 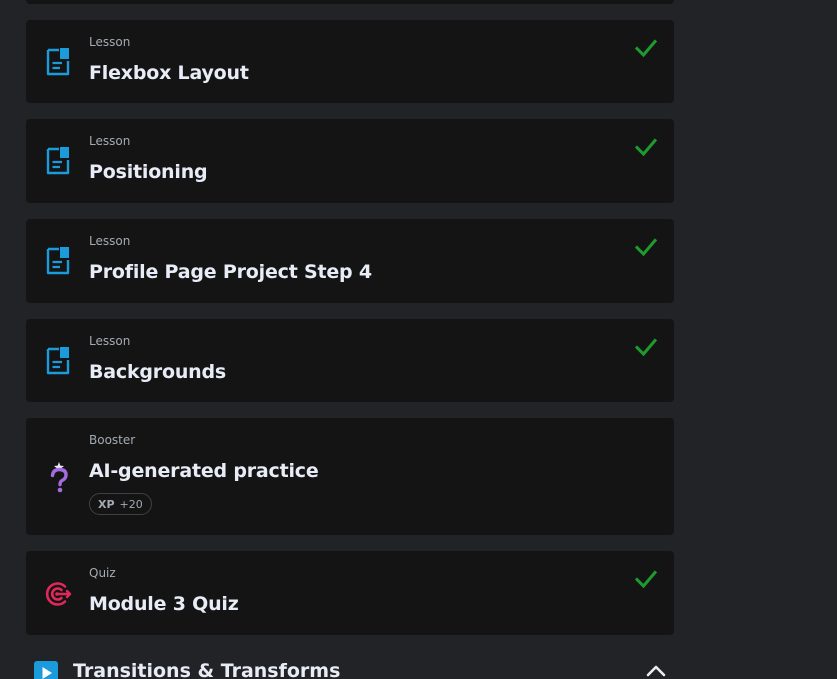 What do you see at coordinates (350, 476) in the screenshot?
I see `booster-item: Booster AI-generated practice XP +20` at bounding box center [350, 476].